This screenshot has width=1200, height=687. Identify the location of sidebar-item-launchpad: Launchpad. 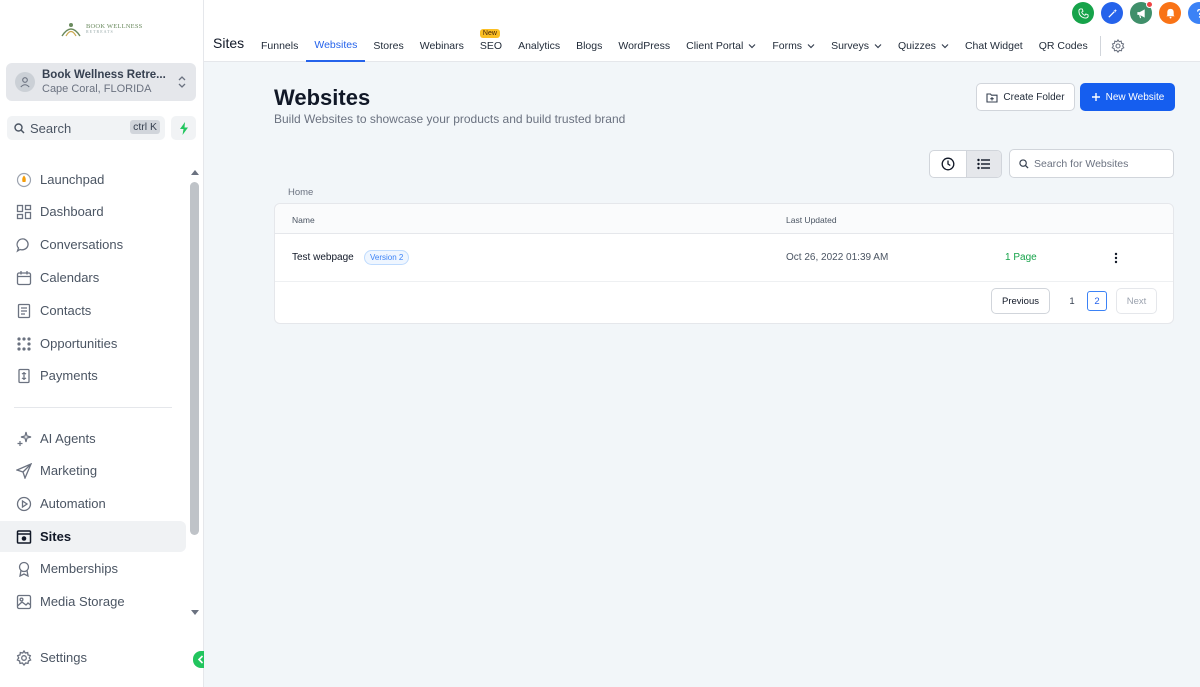
(93, 179).